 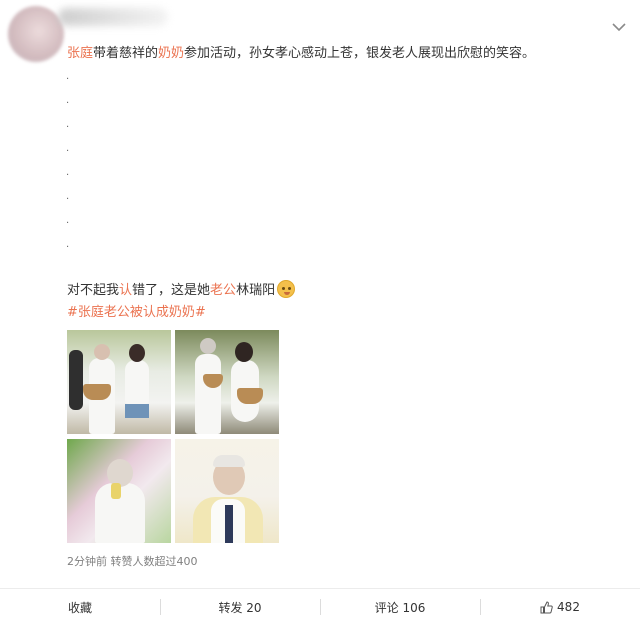 I want to click on favorite-button: 收藏, so click(x=80, y=607).